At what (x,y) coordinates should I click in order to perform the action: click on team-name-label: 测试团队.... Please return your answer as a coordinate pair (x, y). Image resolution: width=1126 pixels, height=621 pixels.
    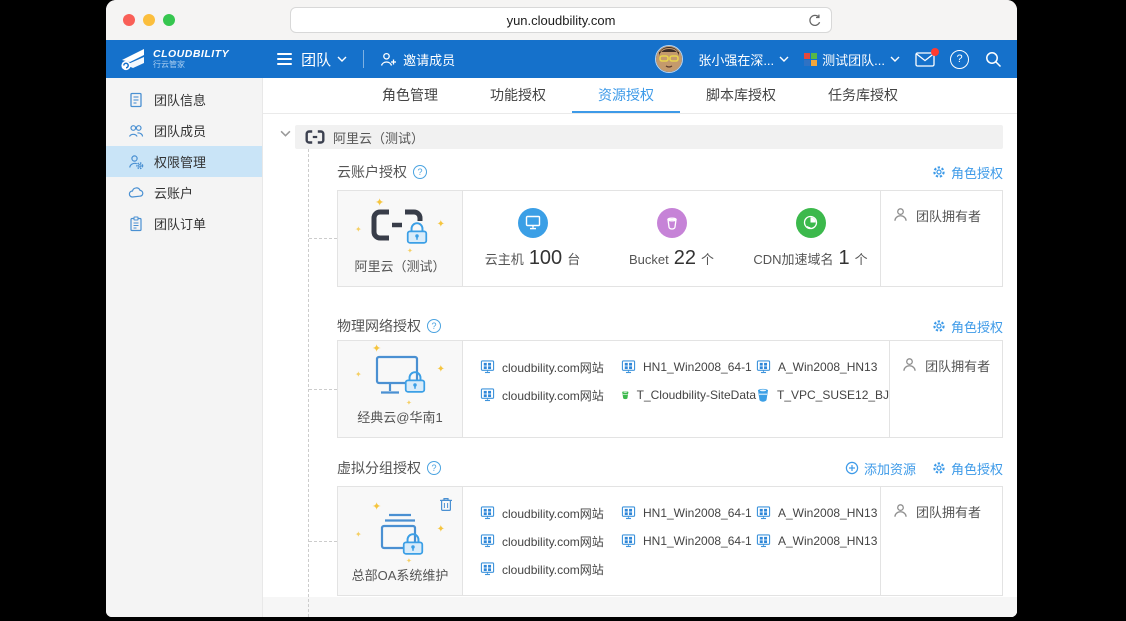
    Looking at the image, I should click on (853, 60).